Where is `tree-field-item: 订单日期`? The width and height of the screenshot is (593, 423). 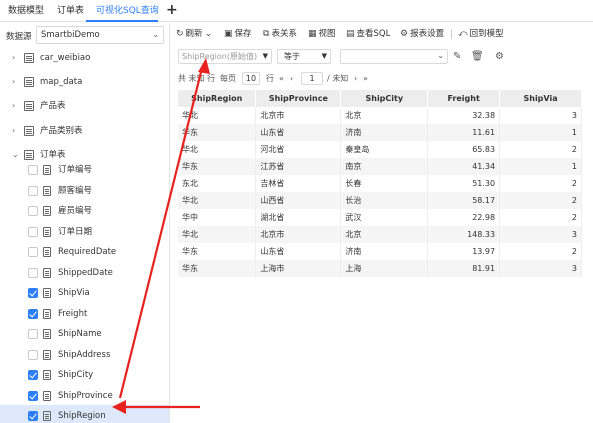
tree-field-item: 订单日期 is located at coordinates (84, 232).